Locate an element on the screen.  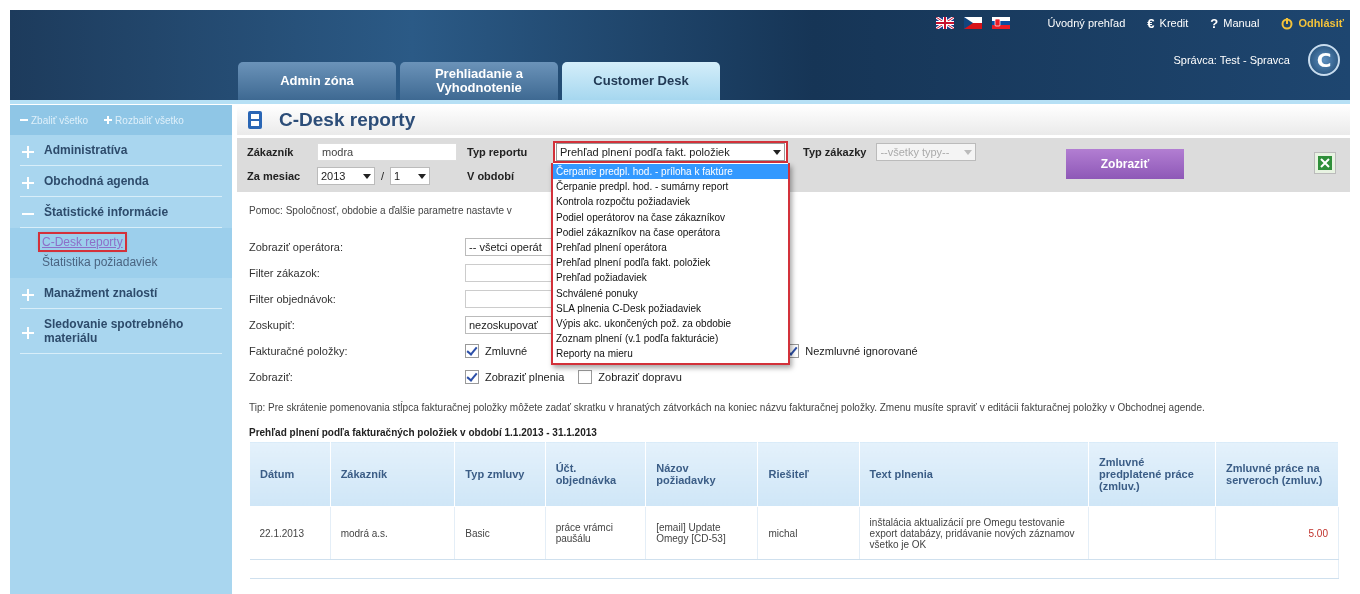
report-type-select: Prehľad plnení podľa fakt. položiek is located at coordinates (670, 152).